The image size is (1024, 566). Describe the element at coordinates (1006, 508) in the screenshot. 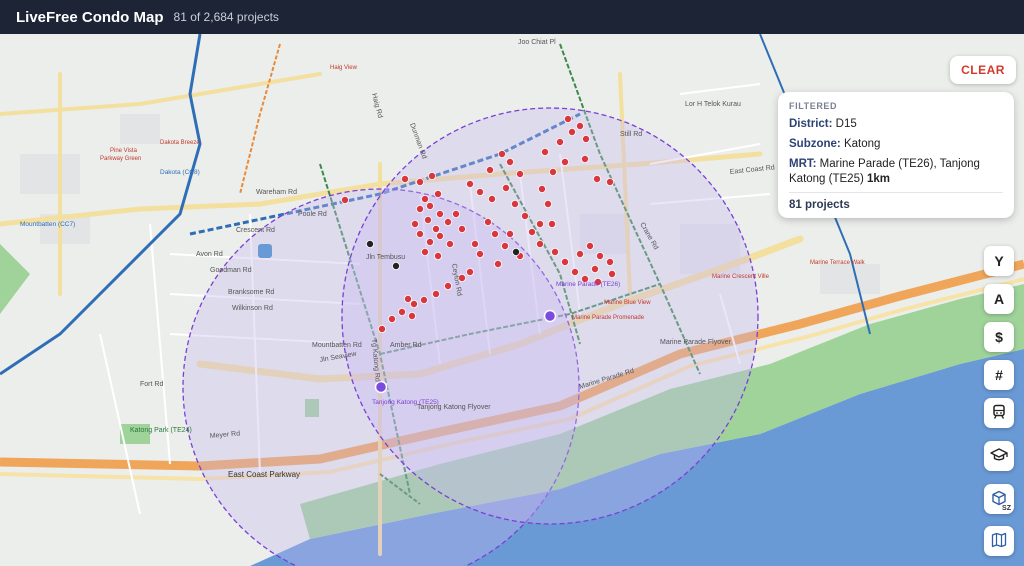

I see `subzone-badge: SZ` at that location.